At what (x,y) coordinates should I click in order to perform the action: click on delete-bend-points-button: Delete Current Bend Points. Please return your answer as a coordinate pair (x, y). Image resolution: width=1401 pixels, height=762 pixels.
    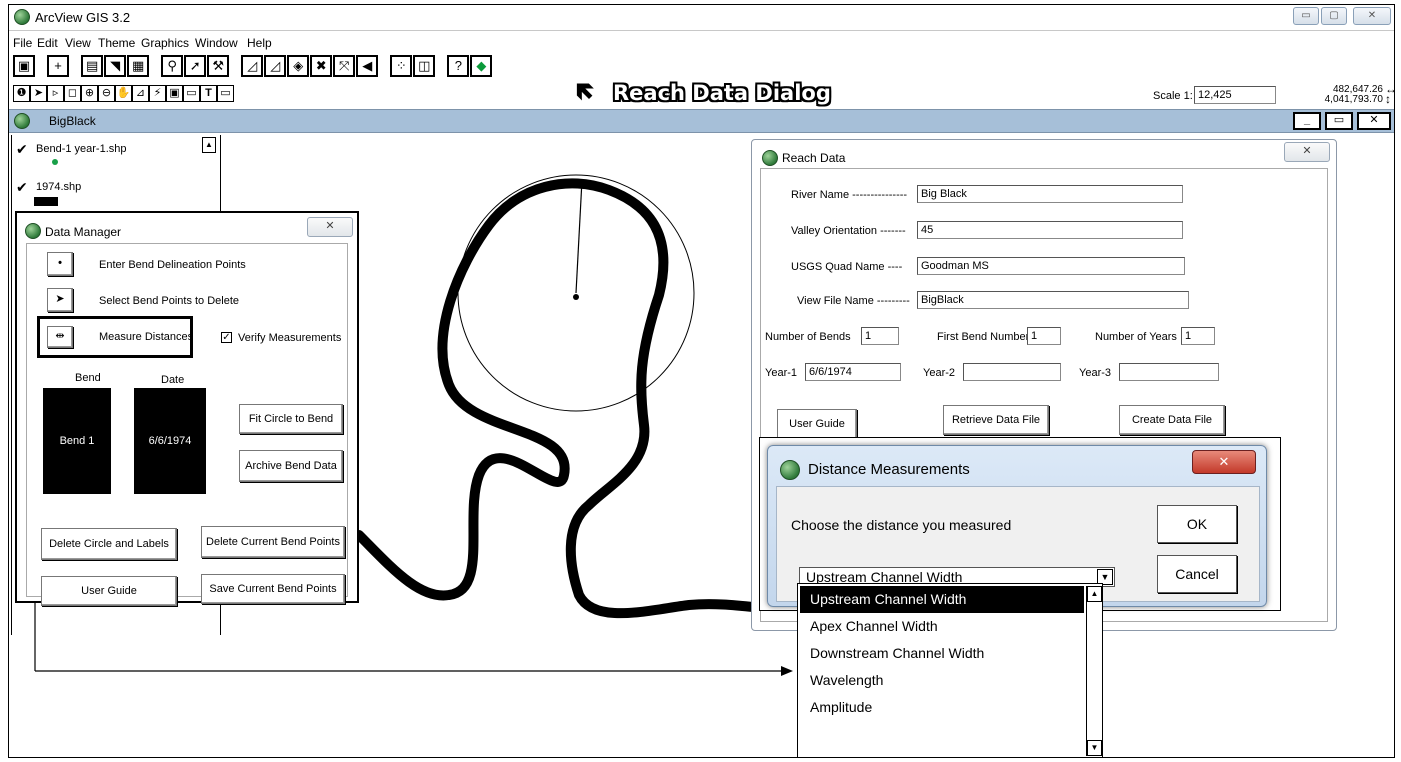
    Looking at the image, I should click on (273, 542).